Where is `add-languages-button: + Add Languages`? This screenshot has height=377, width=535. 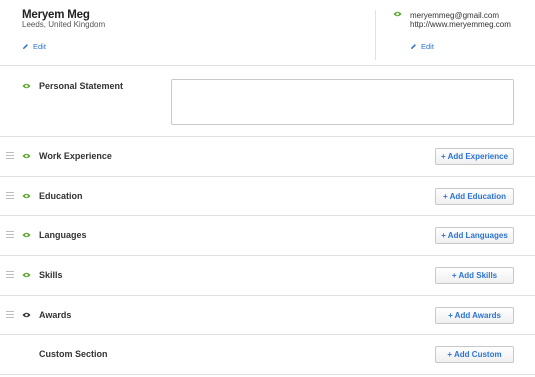
add-languages-button: + Add Languages is located at coordinates (474, 235).